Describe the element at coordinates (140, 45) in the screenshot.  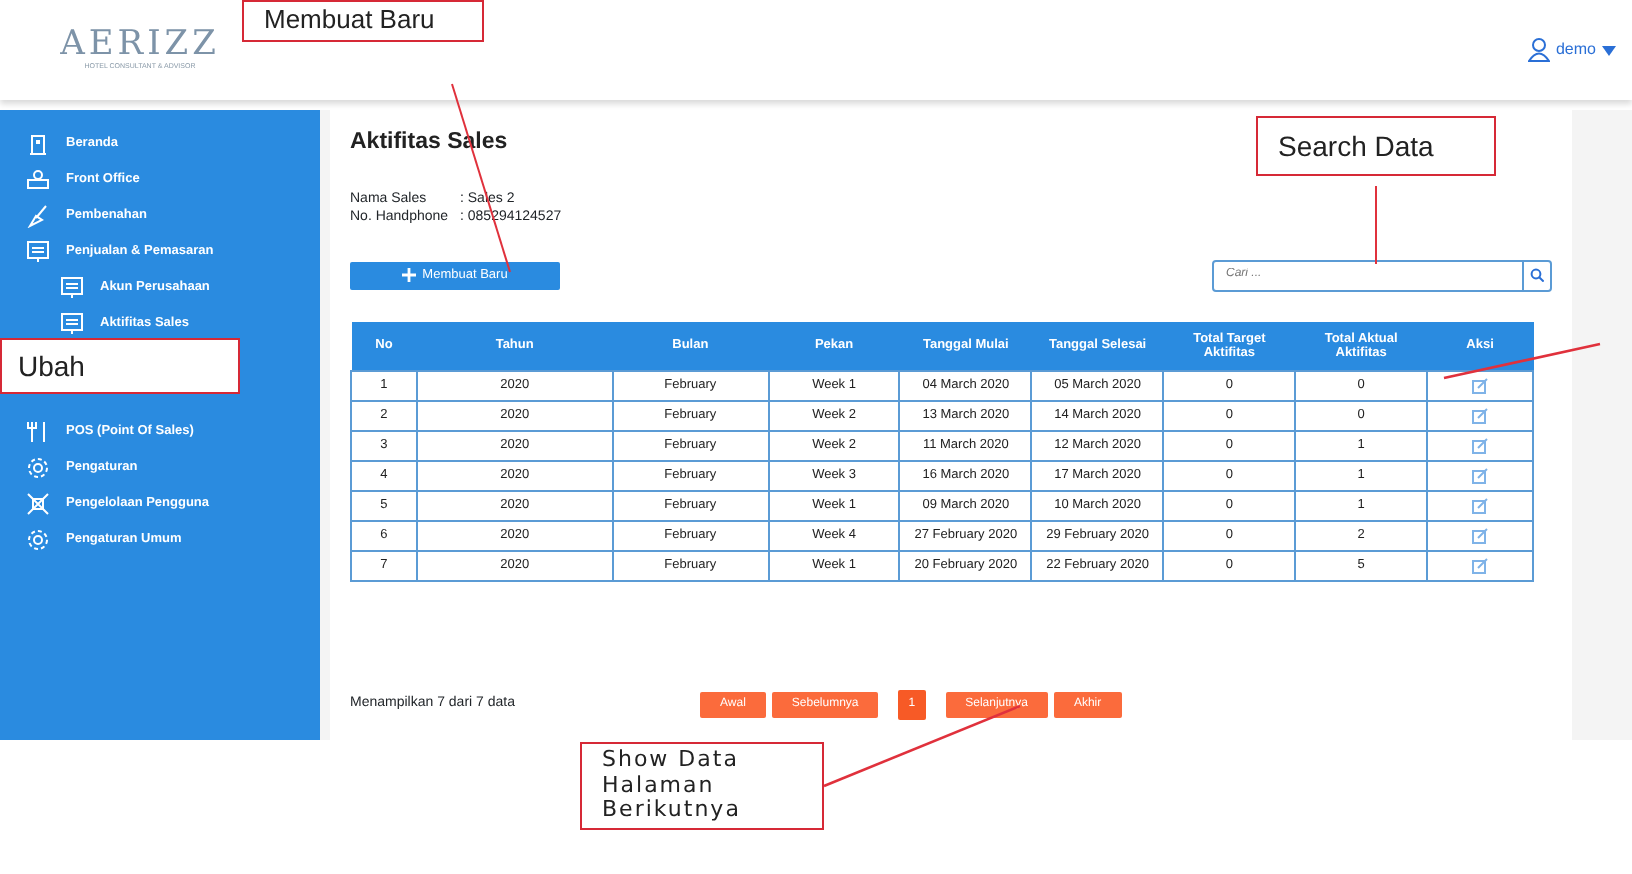
I see `logo-text: AERIZZ` at that location.